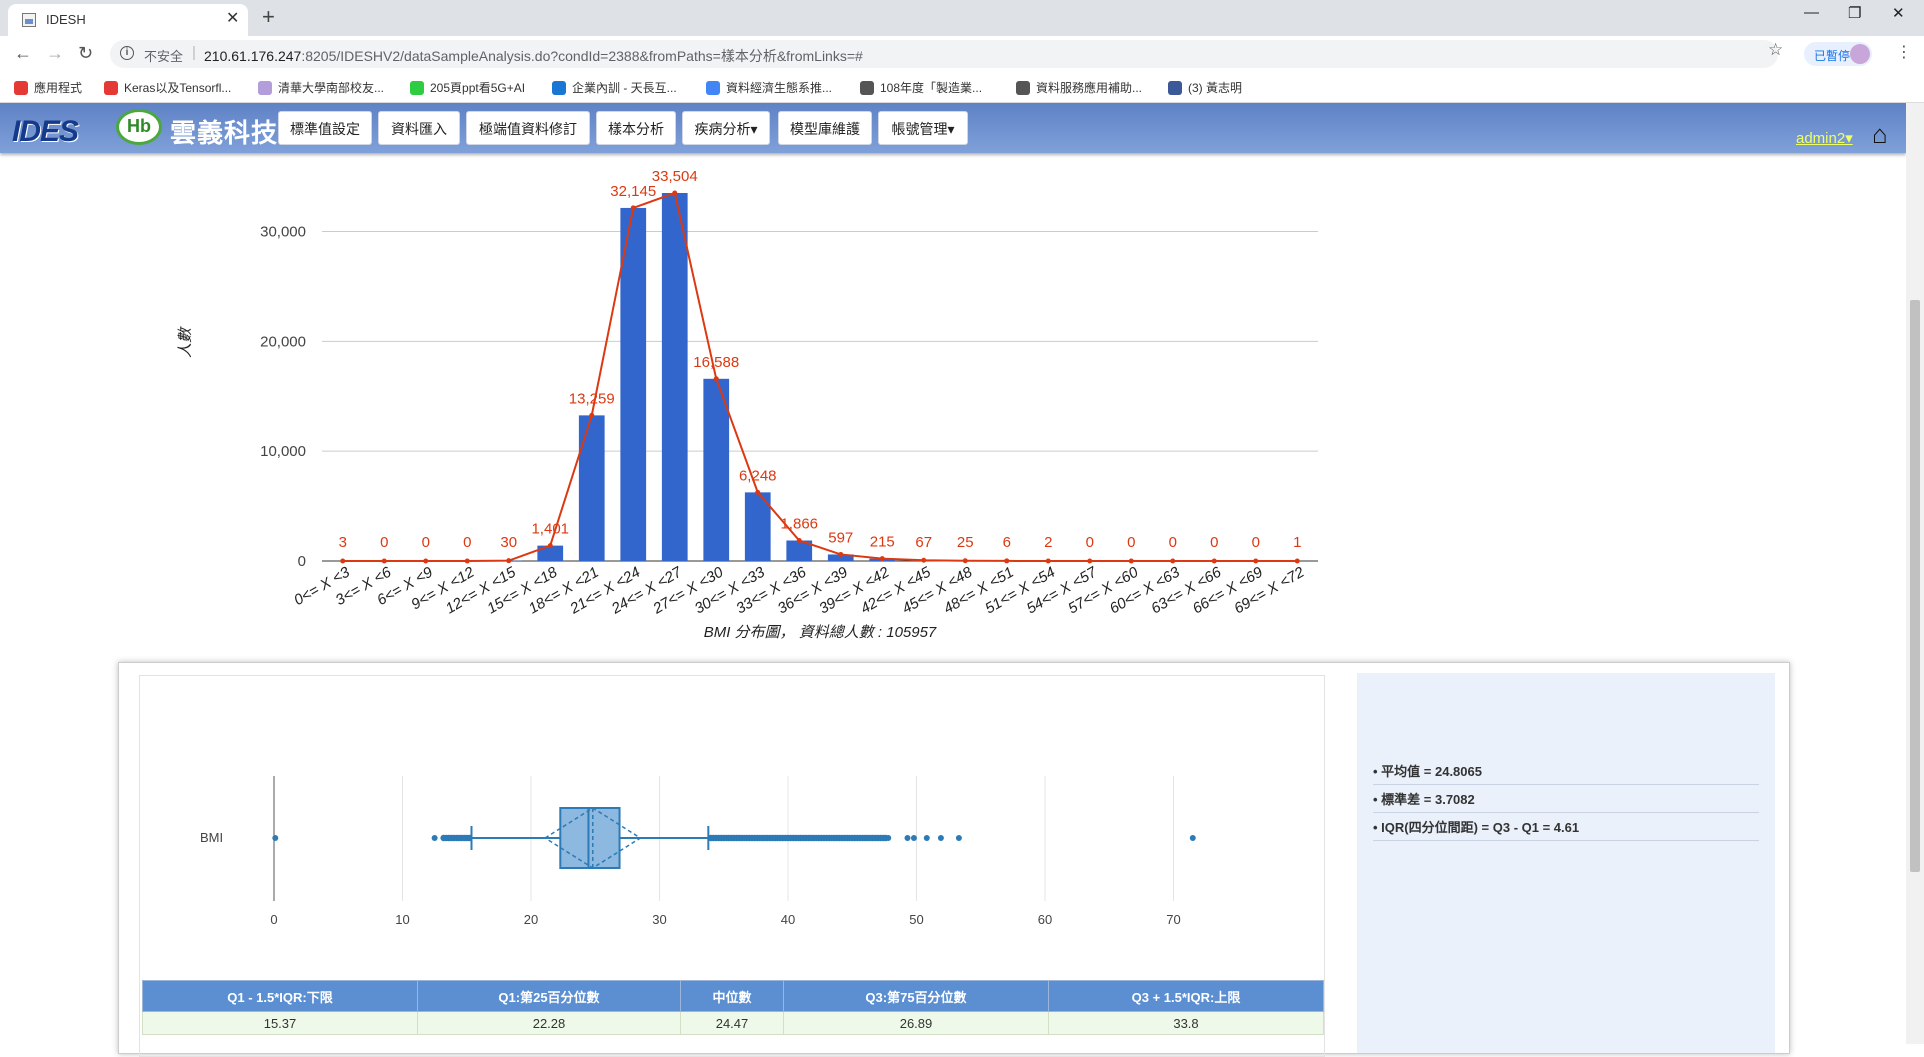 The width and height of the screenshot is (1924, 1057). I want to click on col-header-median: 中位數, so click(732, 996).